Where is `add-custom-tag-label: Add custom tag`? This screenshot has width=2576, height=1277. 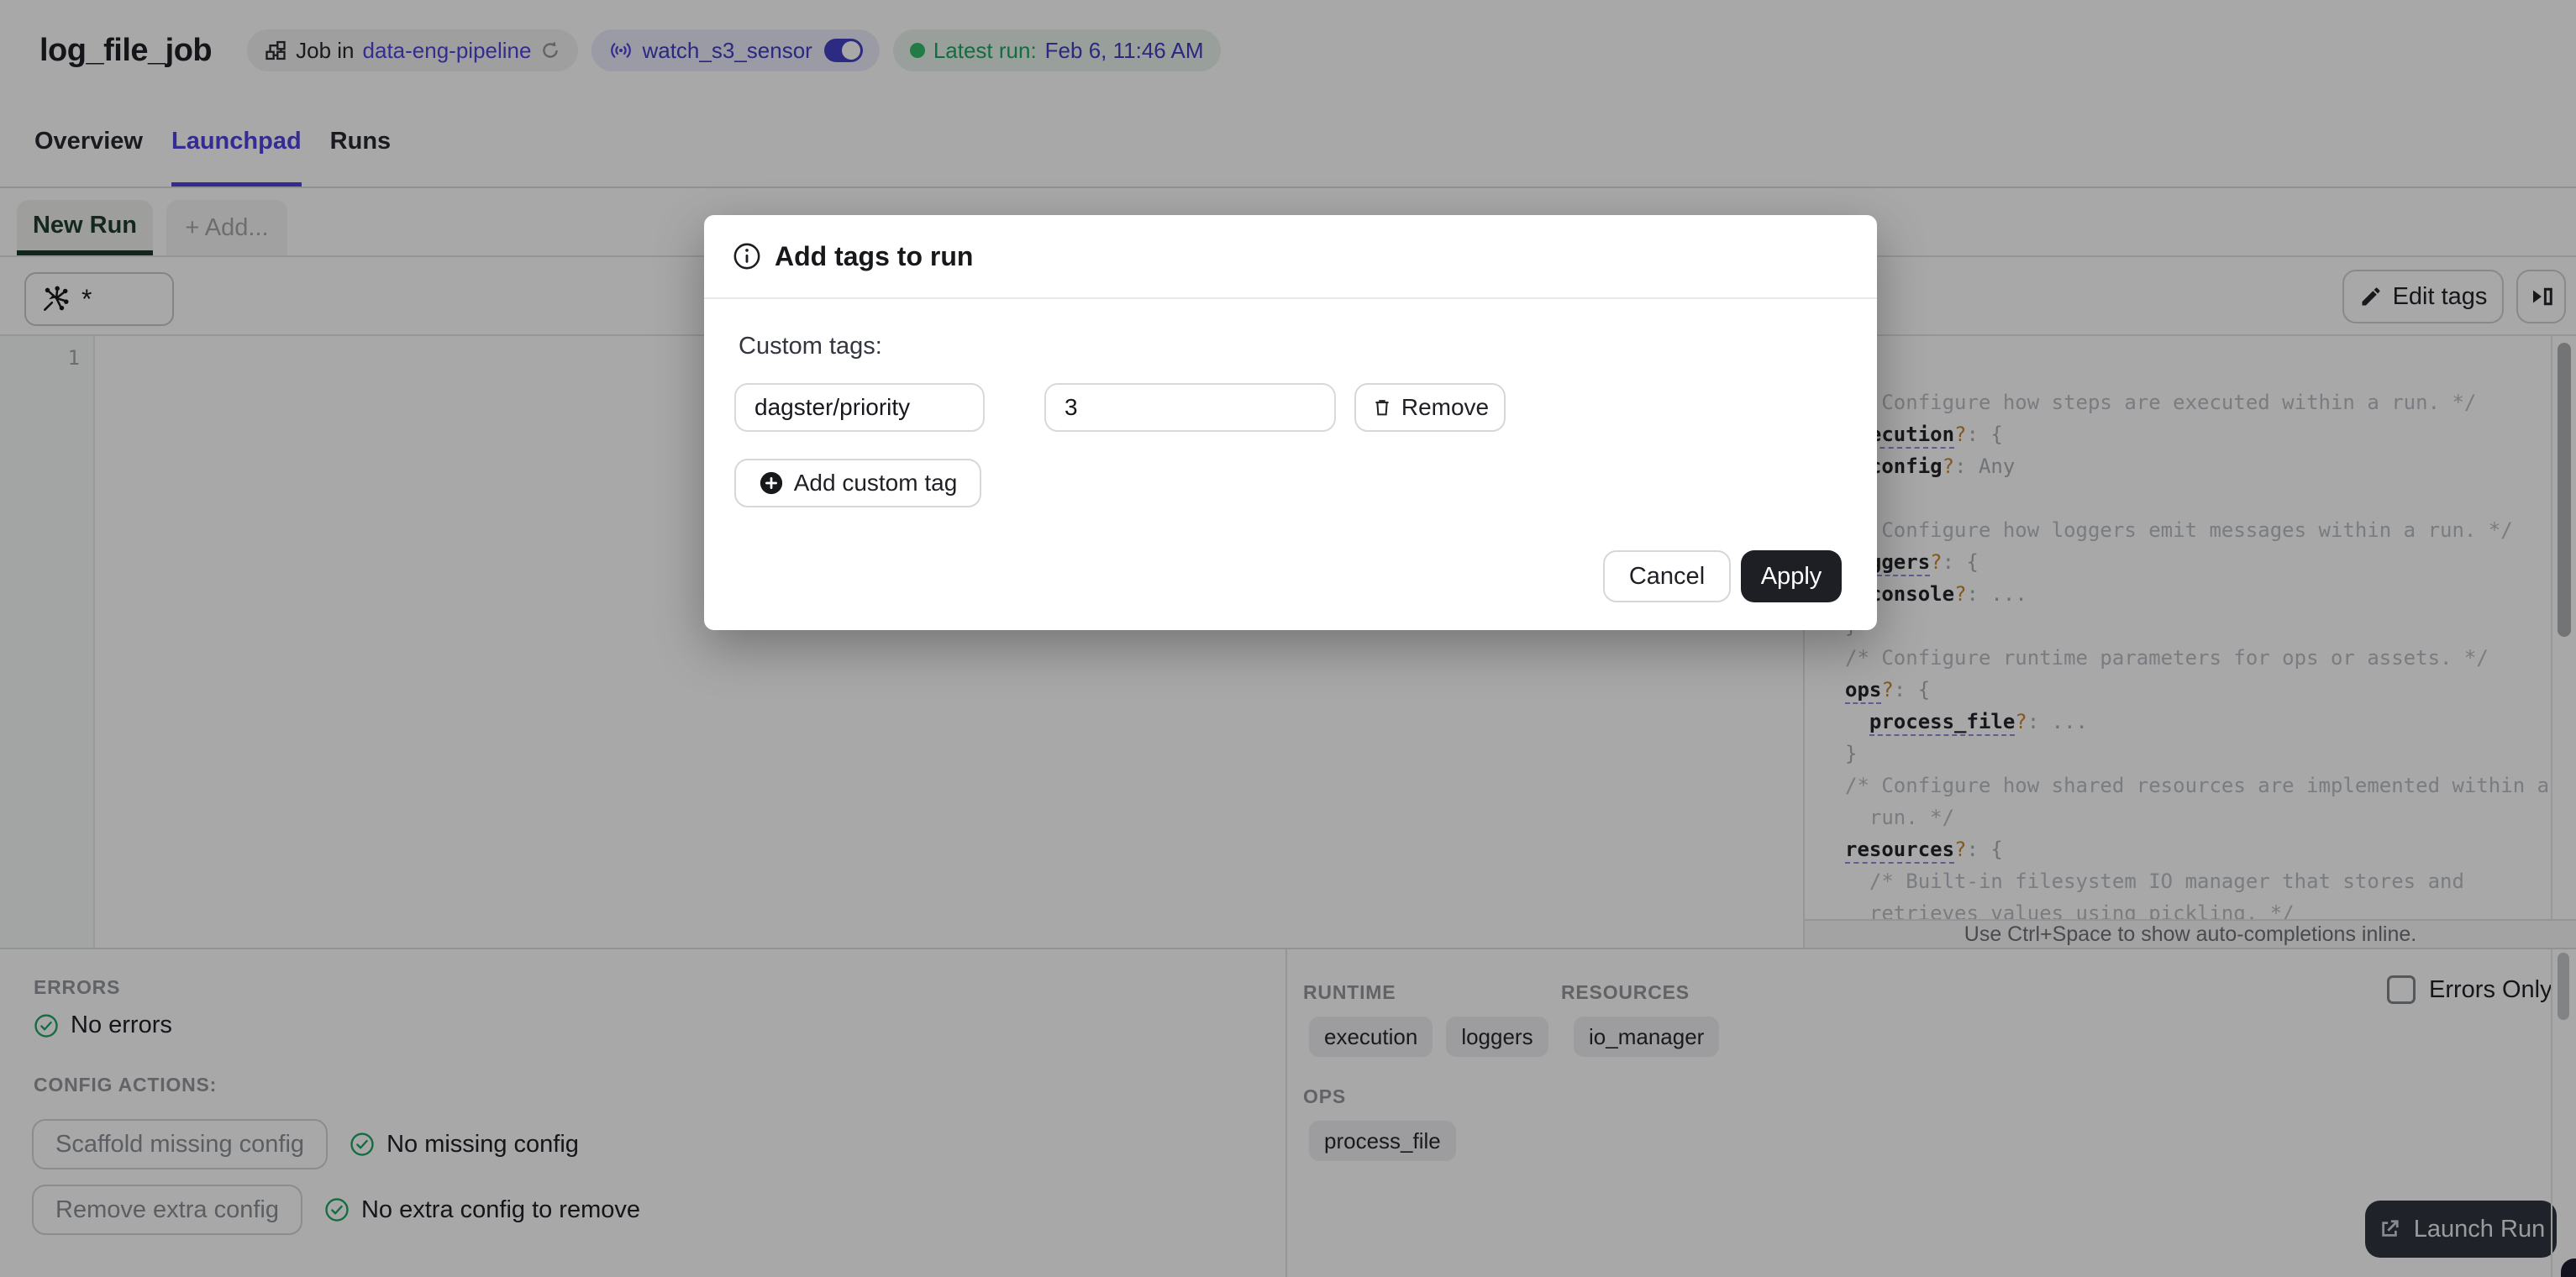 add-custom-tag-label: Add custom tag is located at coordinates (875, 483).